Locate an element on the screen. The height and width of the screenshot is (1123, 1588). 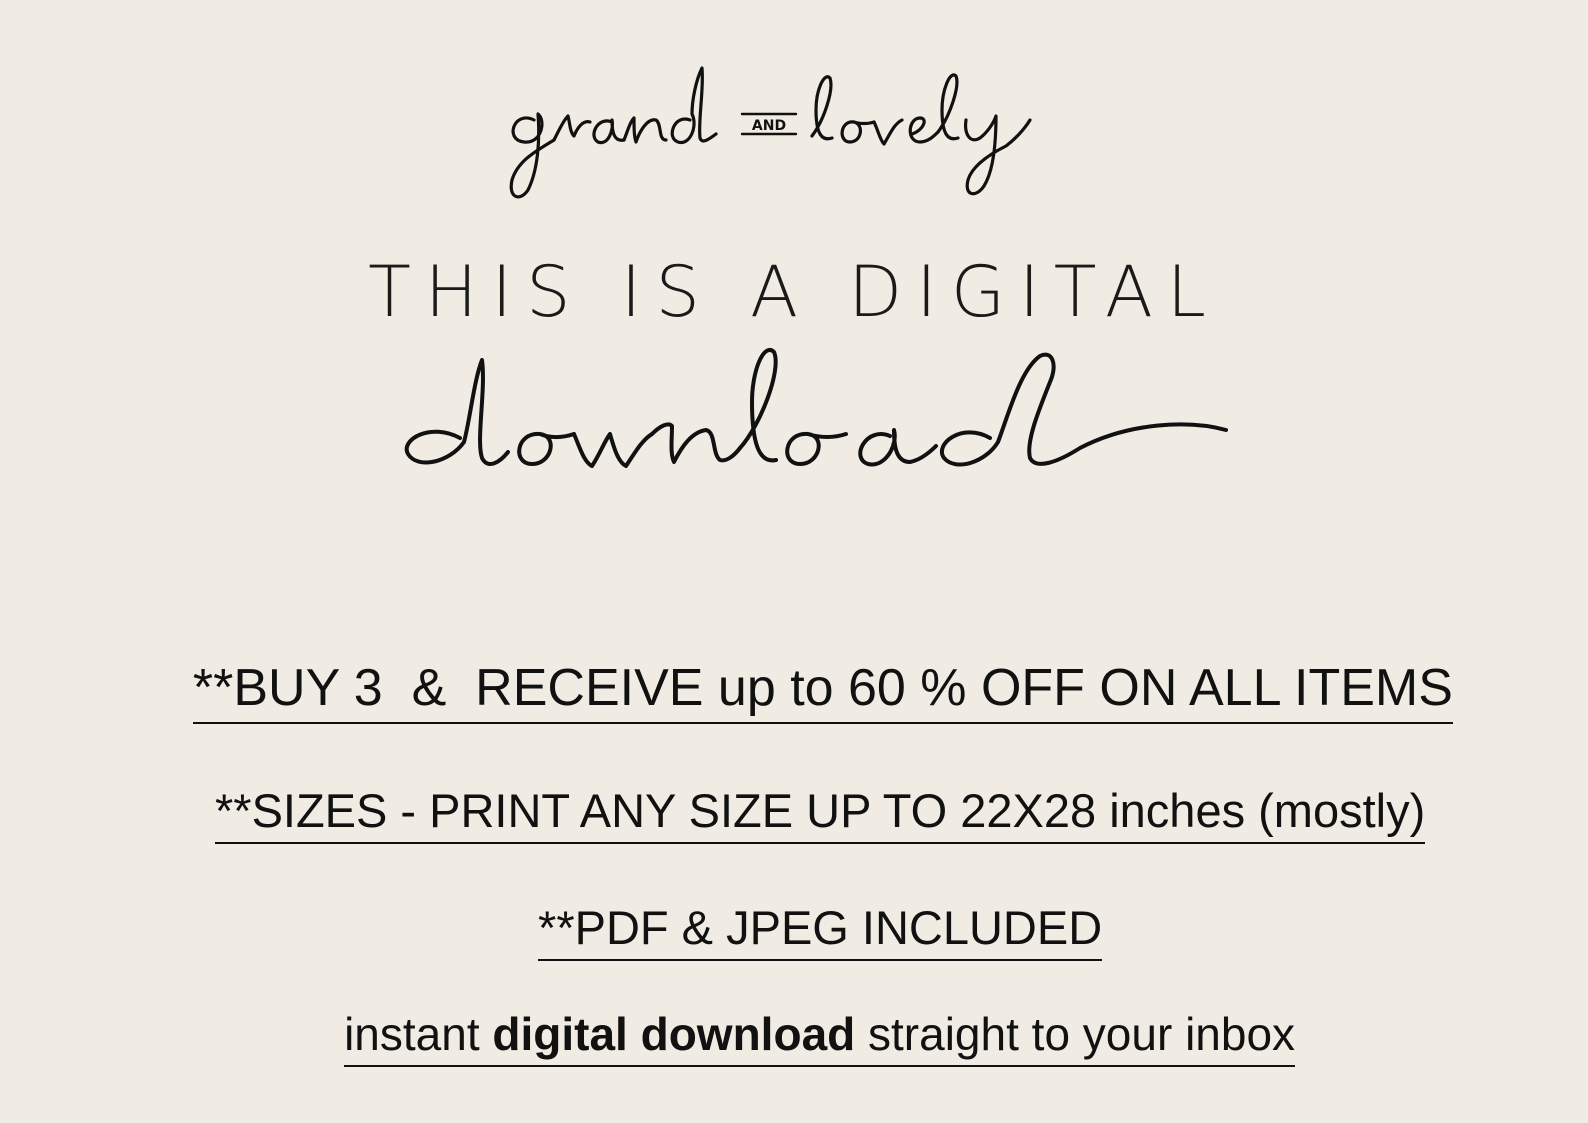
delivery-prefix: instant is located at coordinates (418, 1034).